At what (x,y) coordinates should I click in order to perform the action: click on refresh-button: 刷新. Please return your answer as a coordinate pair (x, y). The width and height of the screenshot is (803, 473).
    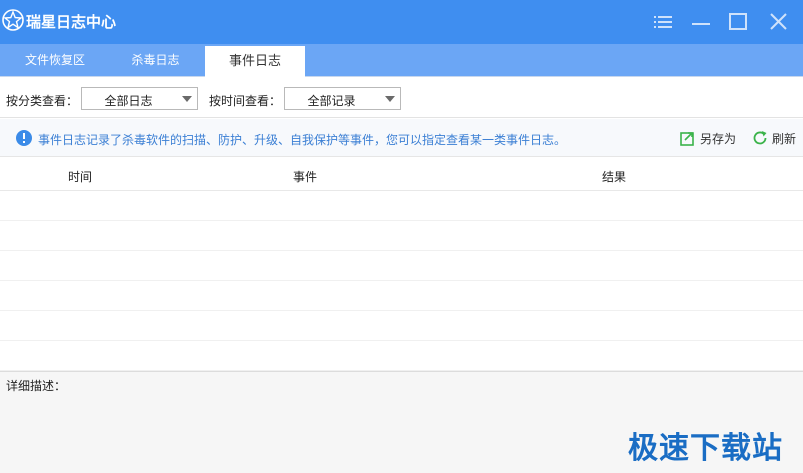
    Looking at the image, I should click on (777, 138).